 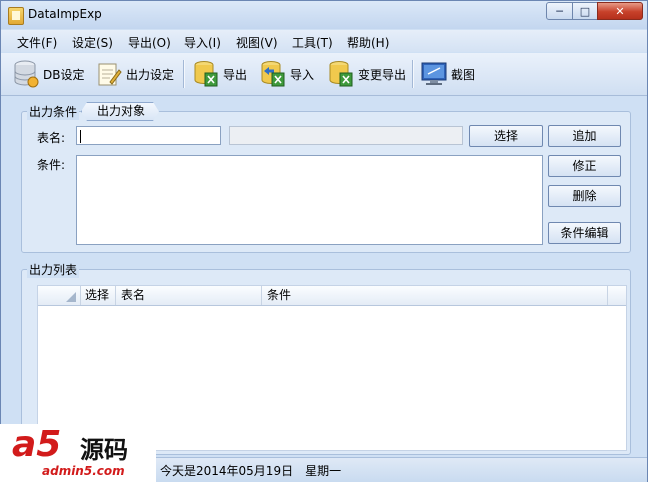 I want to click on output-target-tab: 出力对象, so click(x=120, y=111).